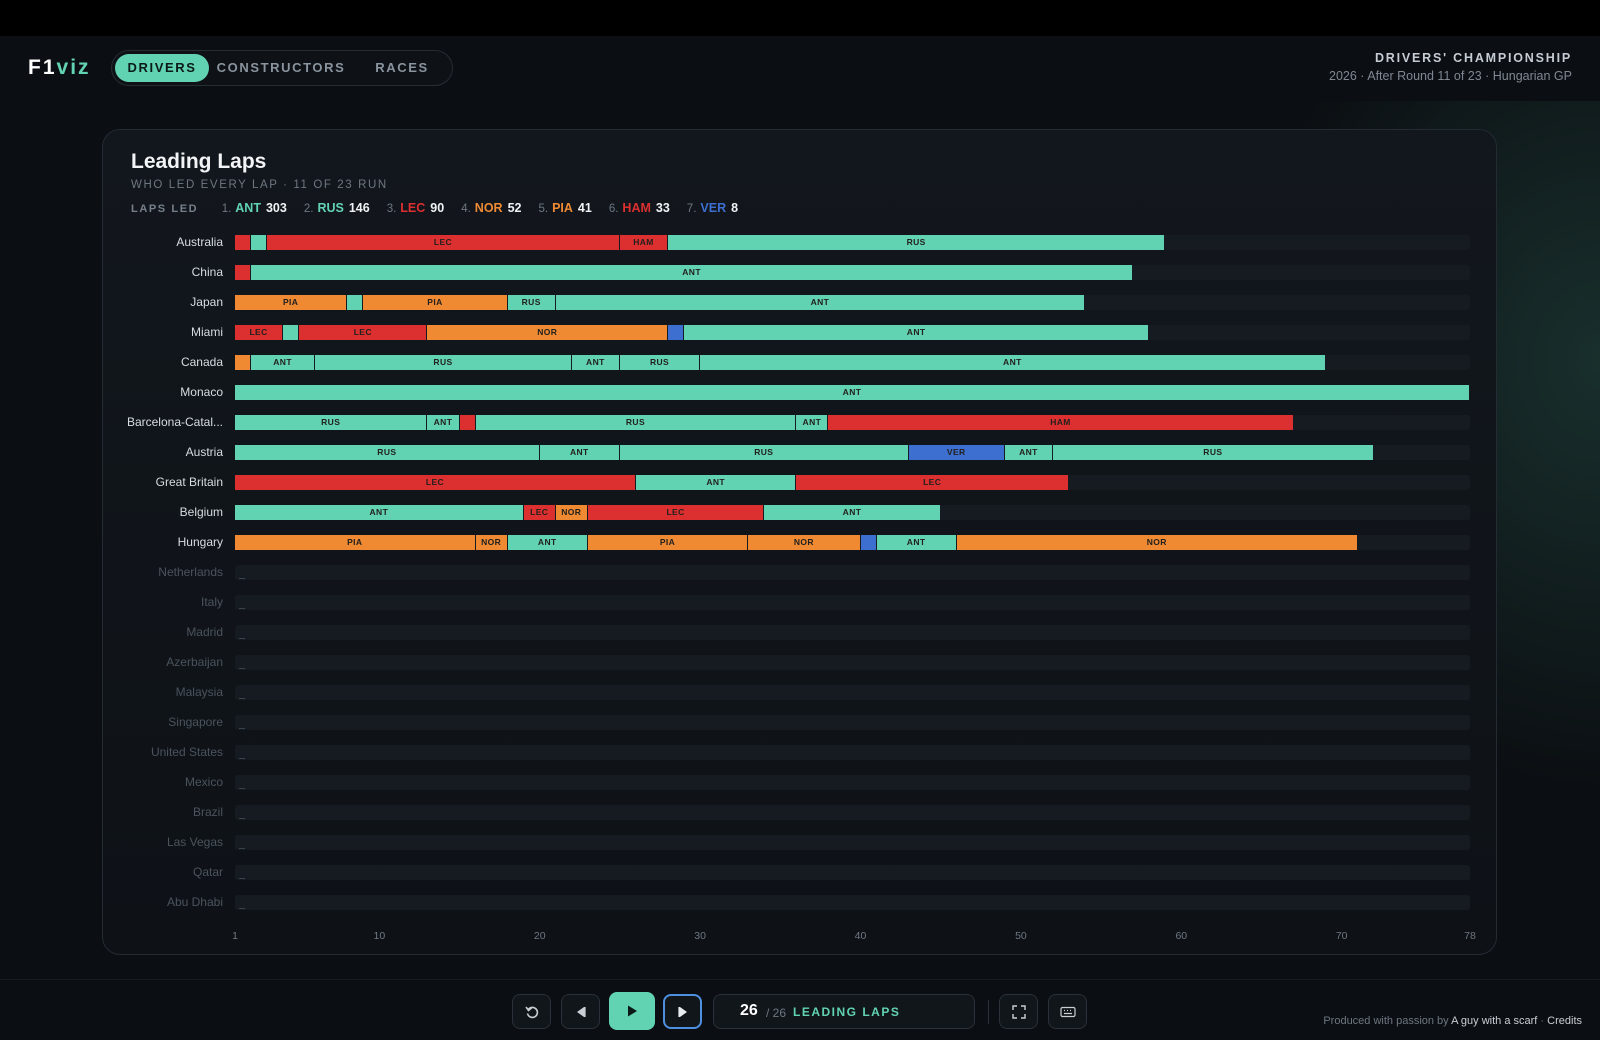 This screenshot has width=1600, height=1040. What do you see at coordinates (211, 602) in the screenshot?
I see `race-label: Italy` at bounding box center [211, 602].